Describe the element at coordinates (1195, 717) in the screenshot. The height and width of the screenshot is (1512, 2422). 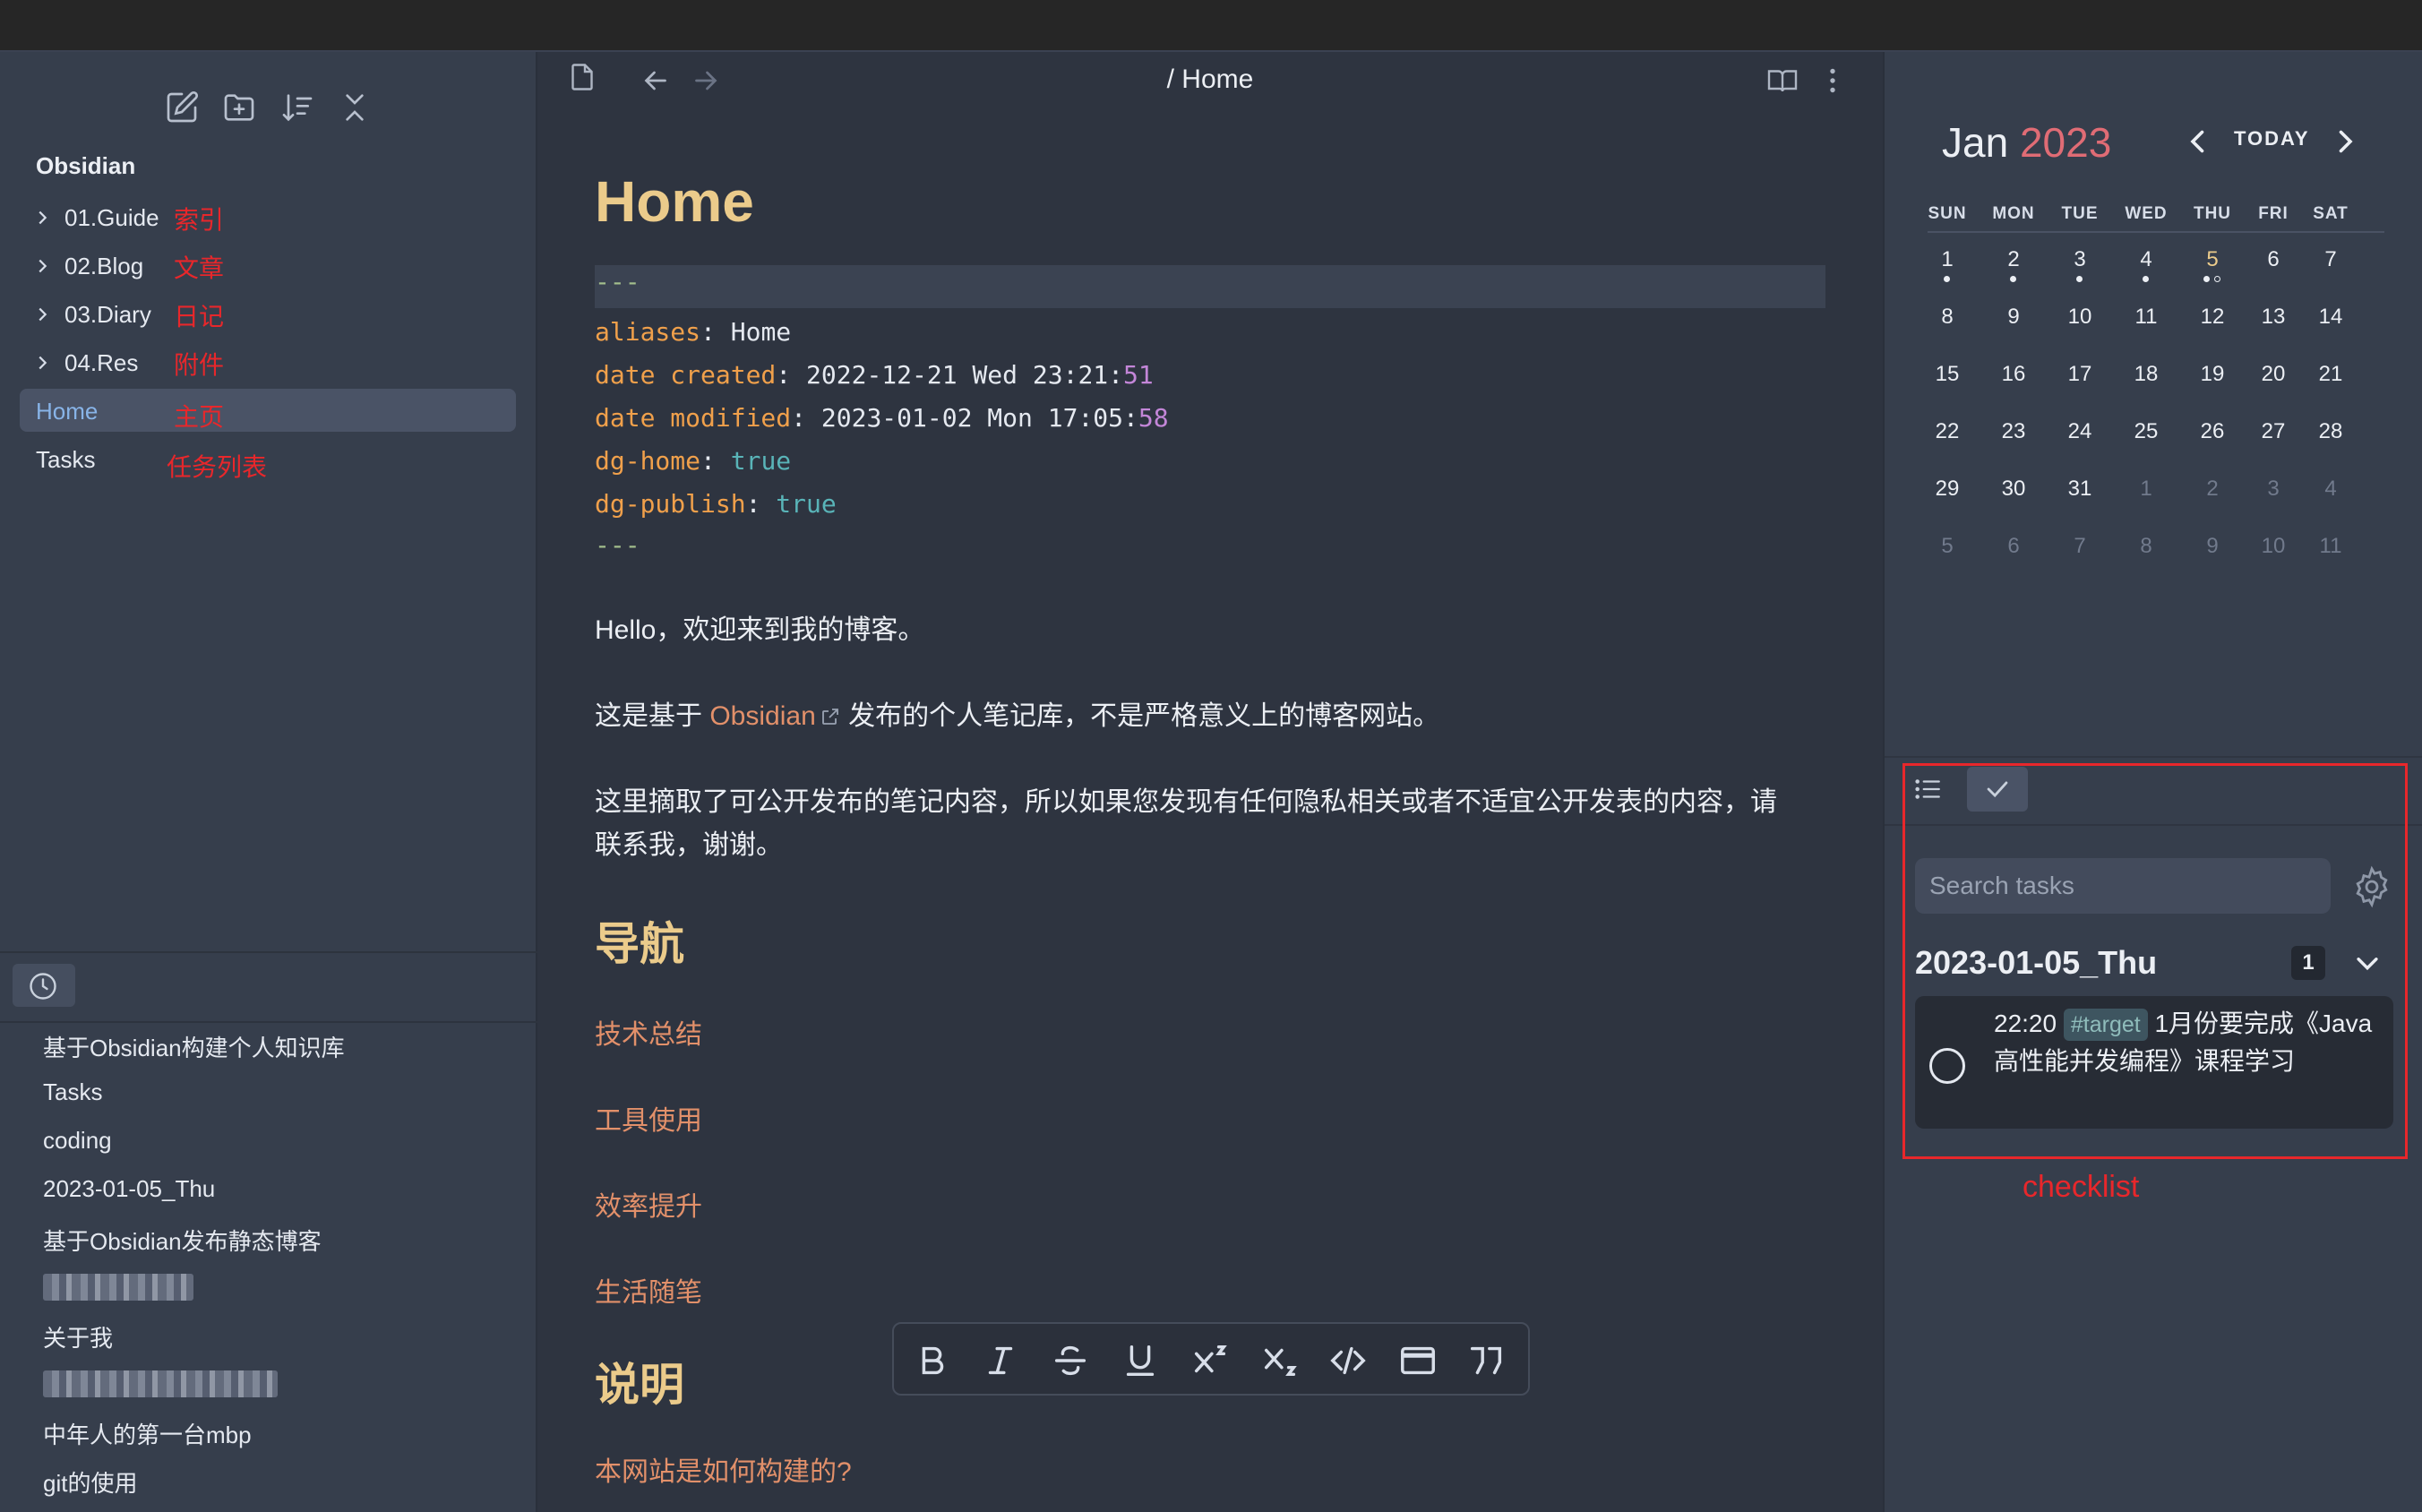
I see `paragraph-intro: 这是基于 Obsidian 发布的个人笔记库，不是严格意义上的博客网站。` at that location.